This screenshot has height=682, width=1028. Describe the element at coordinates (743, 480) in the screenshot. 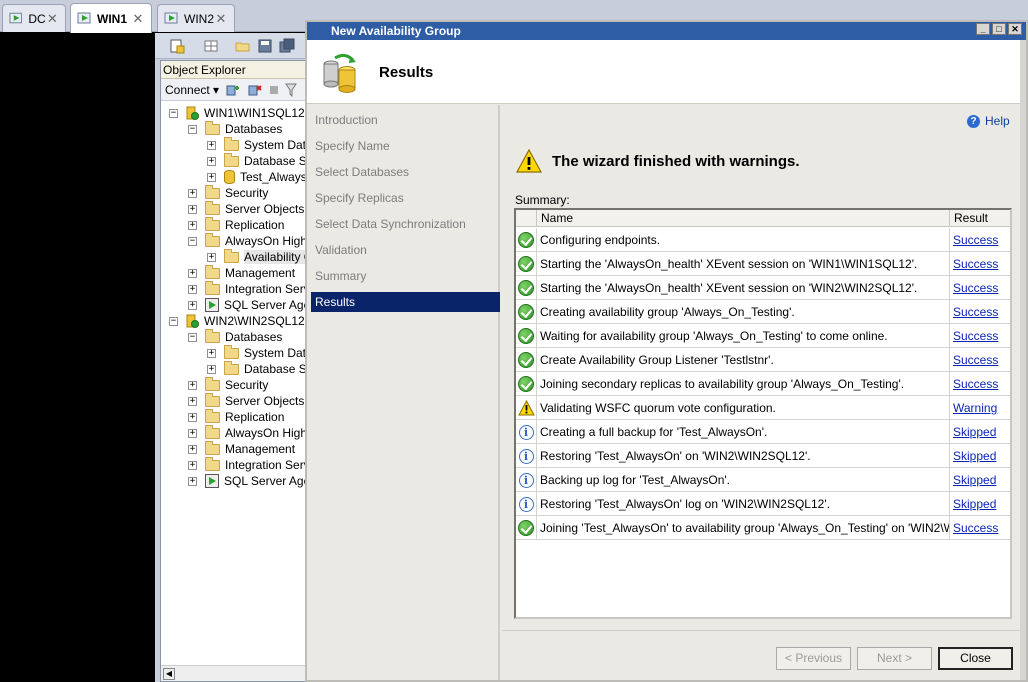

I see `action-name: Backing up log for 'Test_AlwaysOn'.` at that location.